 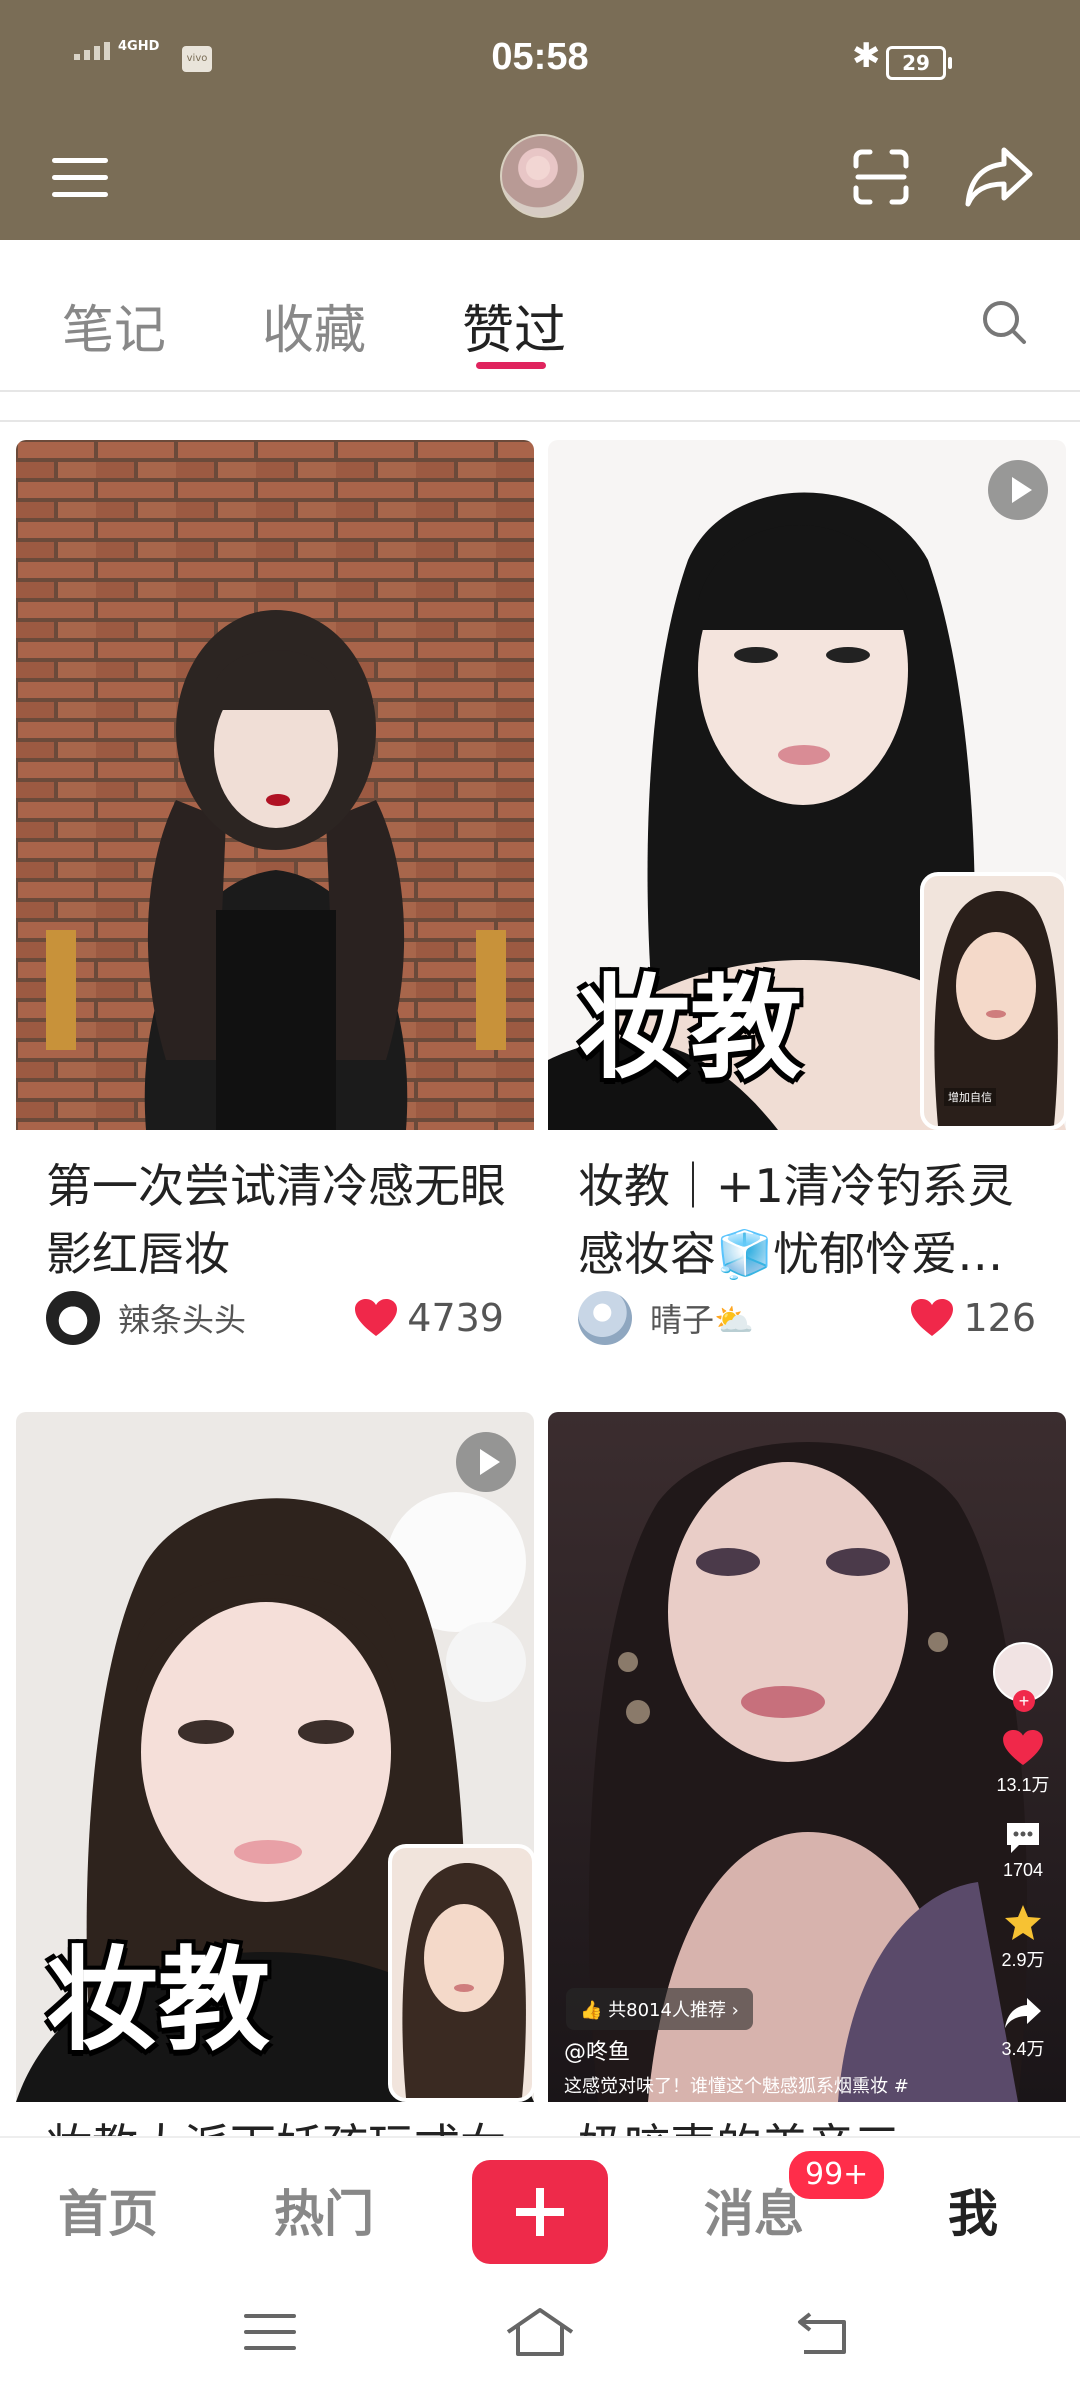 What do you see at coordinates (182, 1318) in the screenshot?
I see `author-name: 辣条头头` at bounding box center [182, 1318].